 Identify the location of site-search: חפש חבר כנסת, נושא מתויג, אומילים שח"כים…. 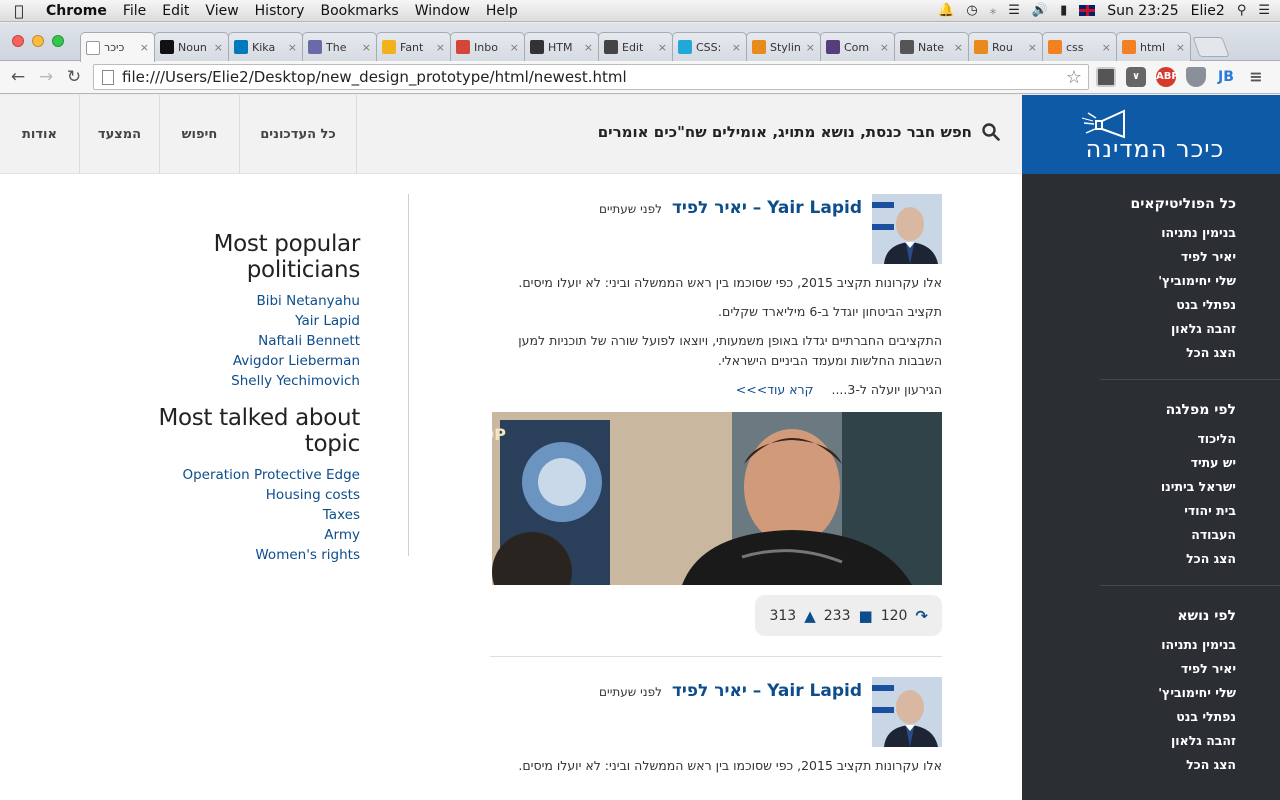
(799, 132).